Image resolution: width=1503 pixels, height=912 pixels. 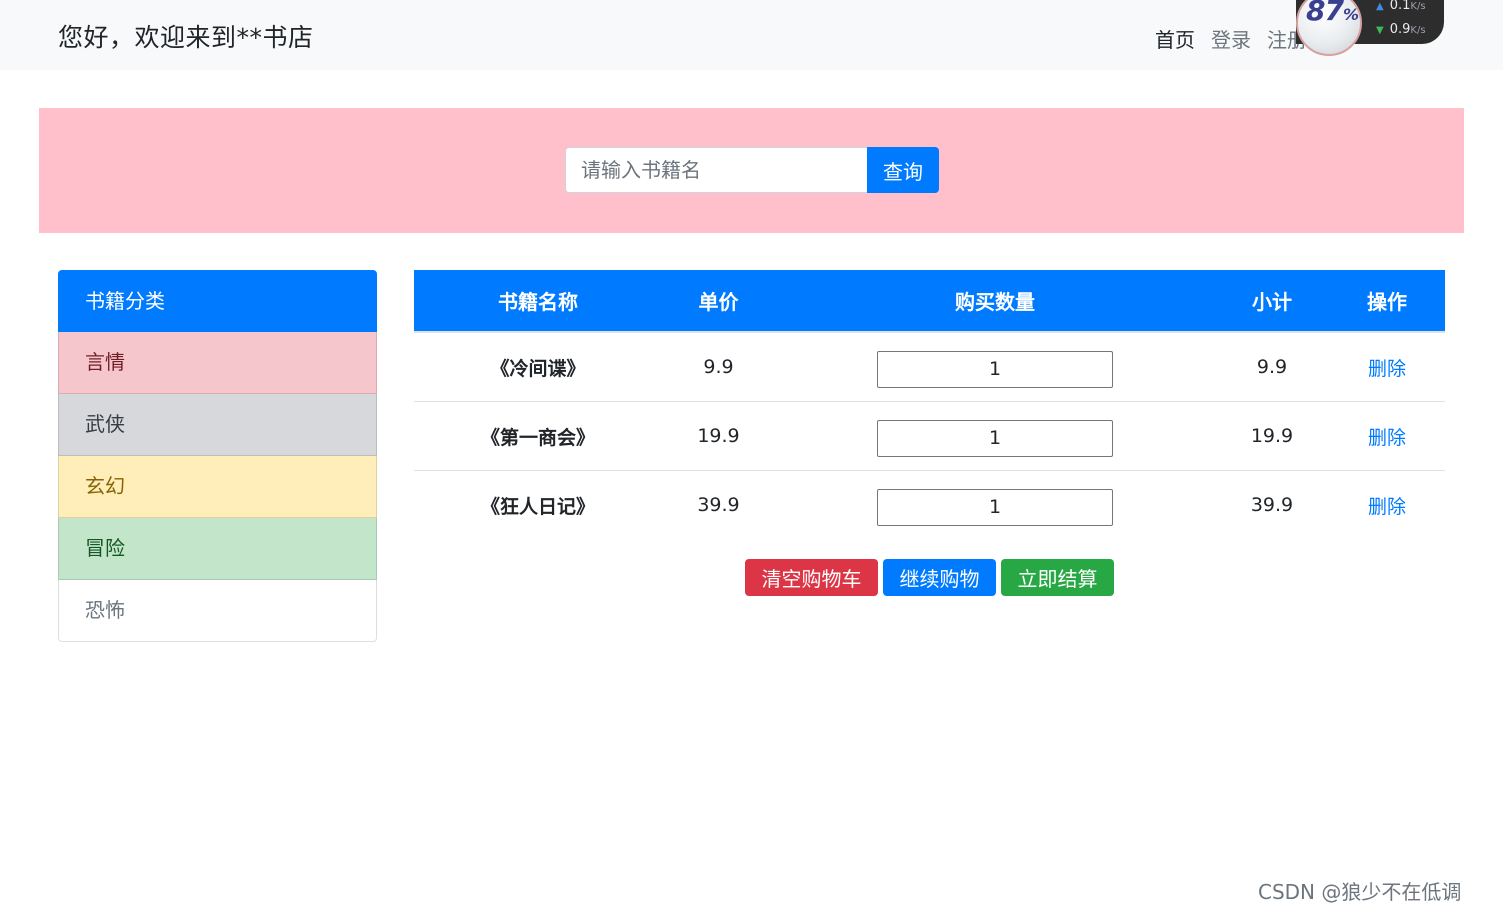 What do you see at coordinates (186, 36) in the screenshot?
I see `navbar-brand: 您好，欢迎来到**书店` at bounding box center [186, 36].